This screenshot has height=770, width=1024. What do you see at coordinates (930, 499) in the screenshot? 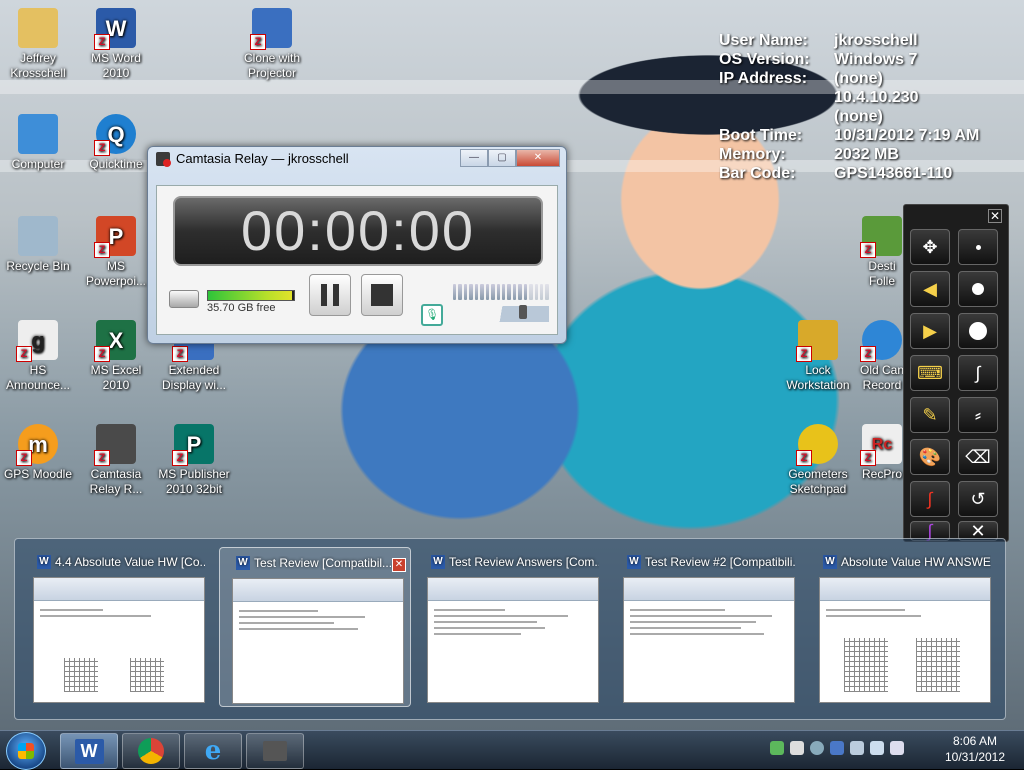
I see `red-pen-icon: ∫` at bounding box center [930, 499].